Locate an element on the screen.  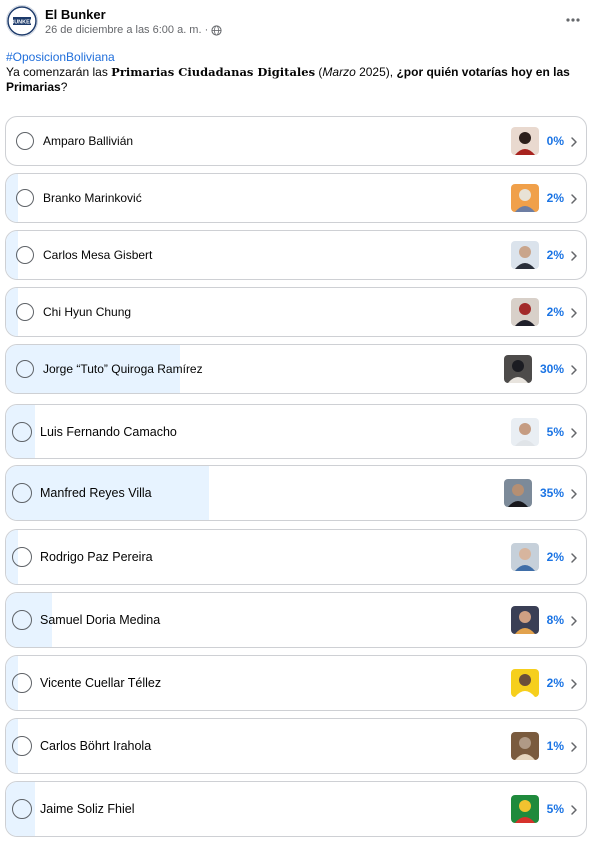
poll-option-label: Branko Marinković is located at coordinates (92, 198).